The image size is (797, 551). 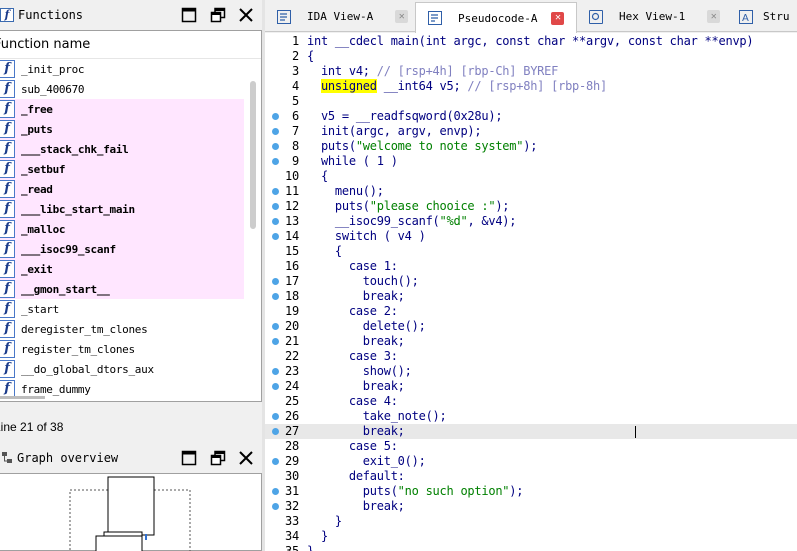 I want to click on tab-hex-view-1: Hex View-1 ✕, so click(x=652, y=16).